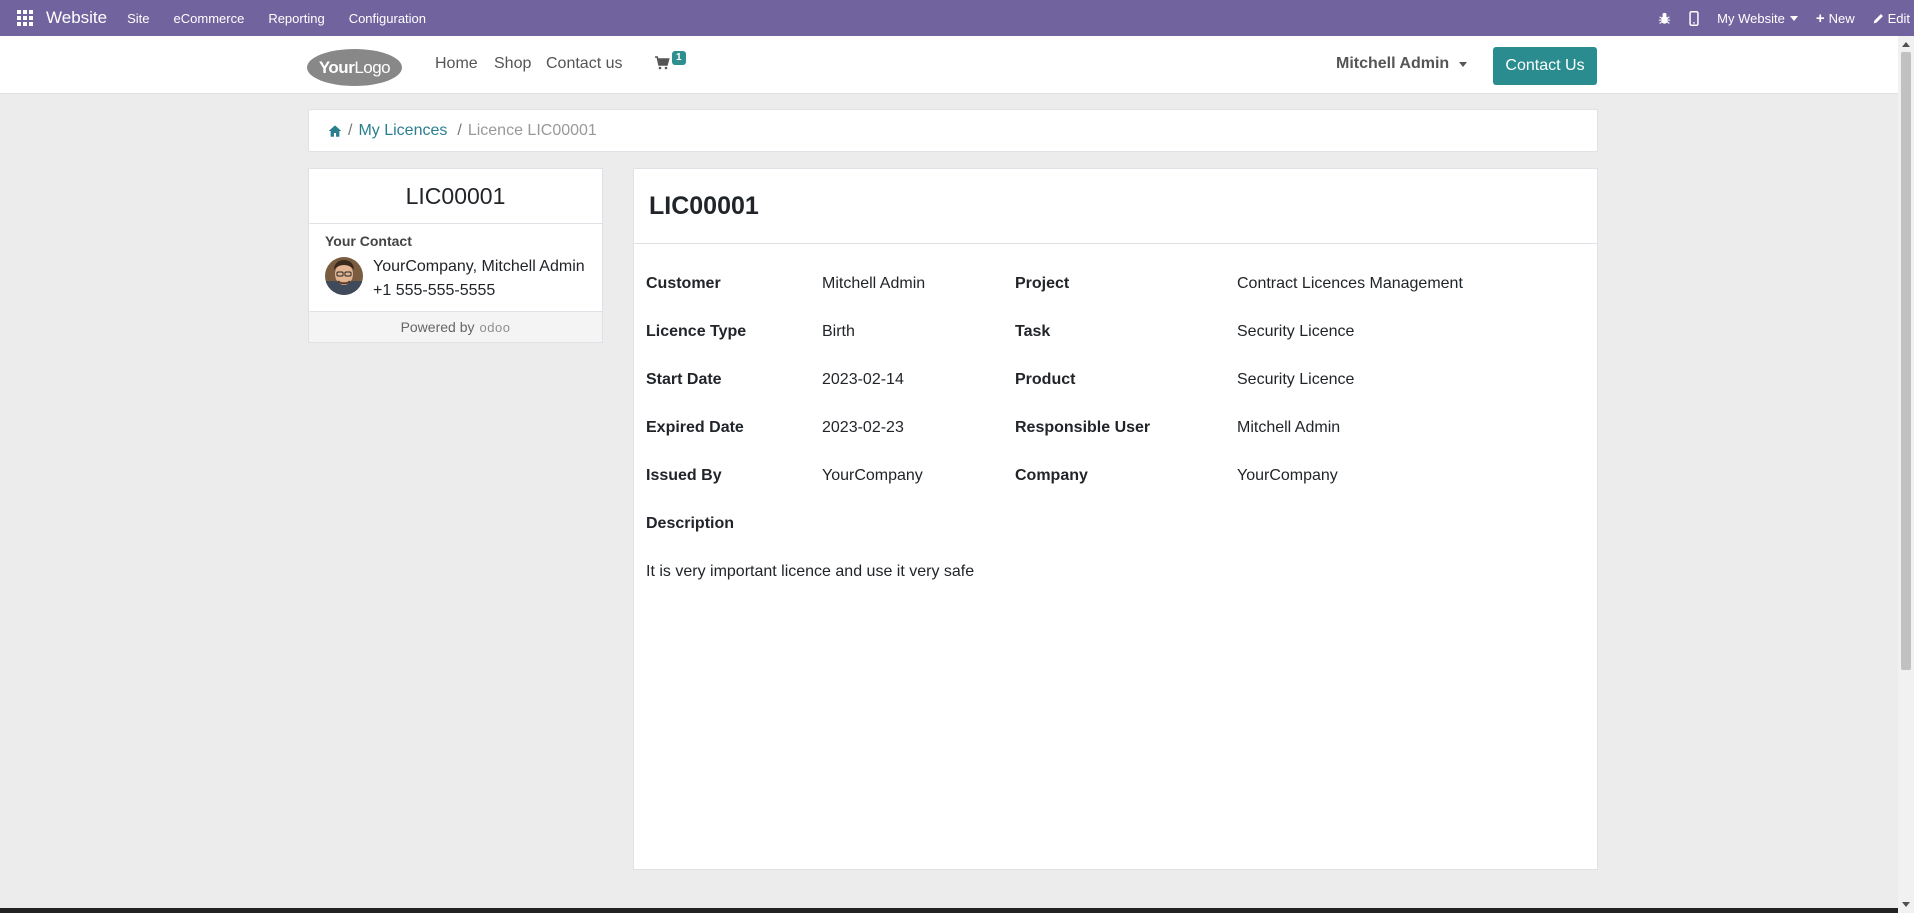 The image size is (1914, 913). Describe the element at coordinates (1051, 475) in the screenshot. I see `company-label: Company` at that location.